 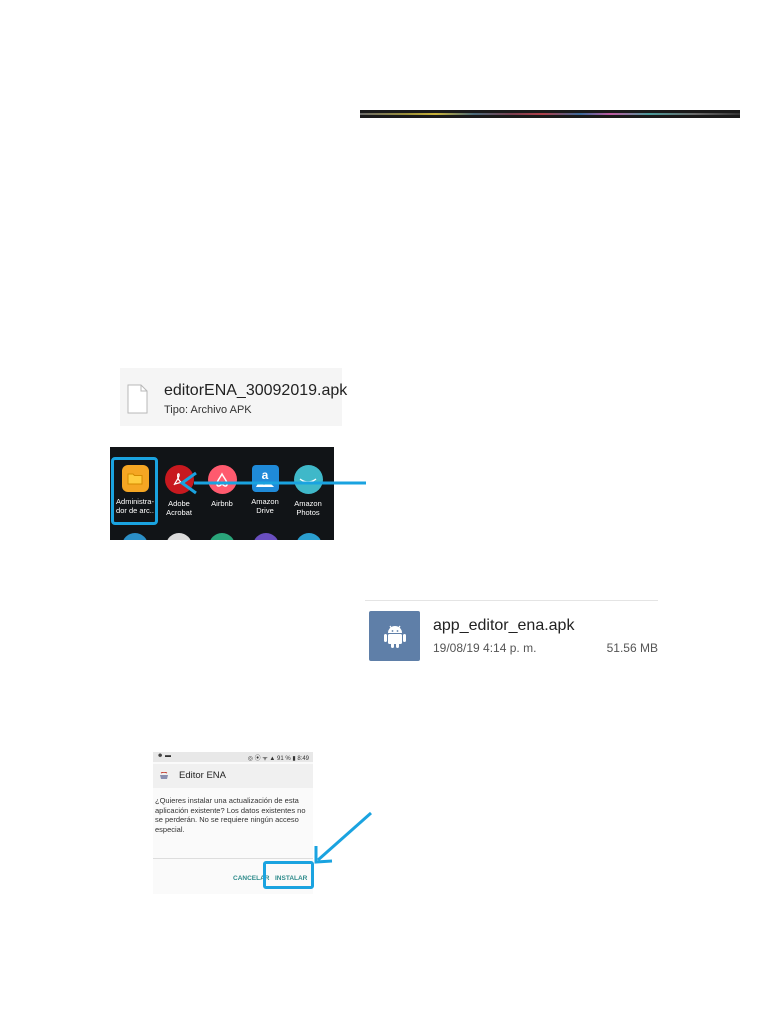 I want to click on app-label: Amazon Photos, so click(x=308, y=508).